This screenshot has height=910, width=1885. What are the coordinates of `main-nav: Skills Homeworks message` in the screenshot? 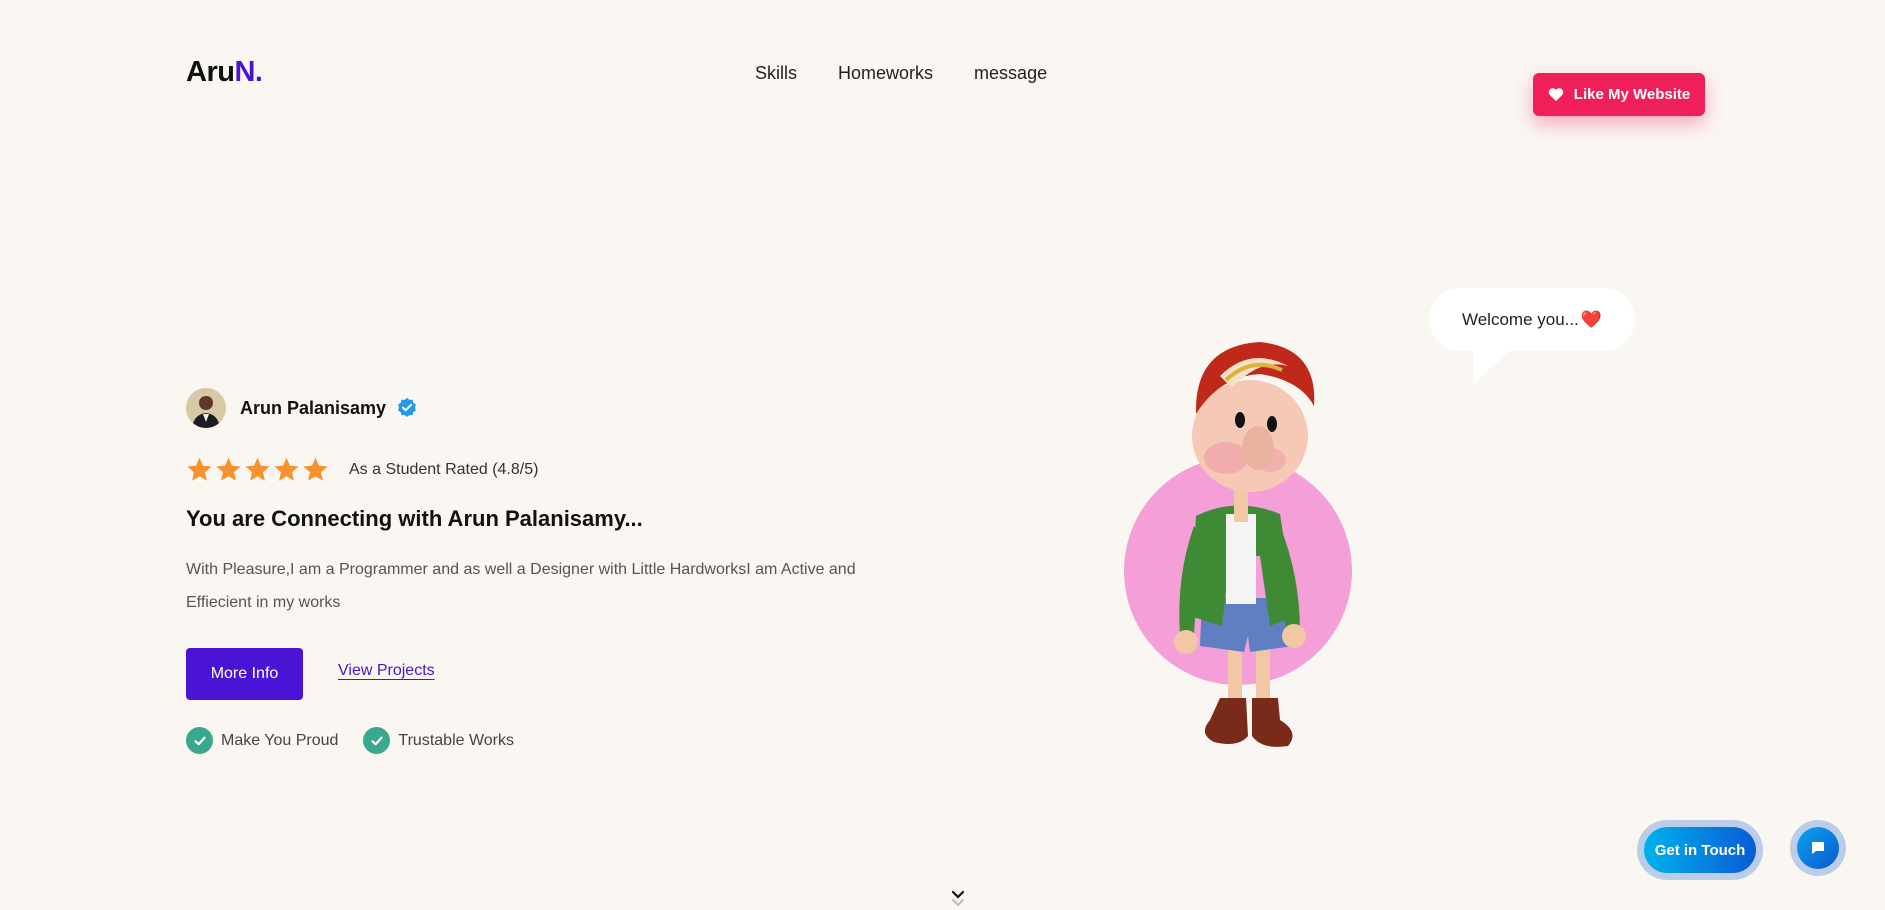 It's located at (901, 73).